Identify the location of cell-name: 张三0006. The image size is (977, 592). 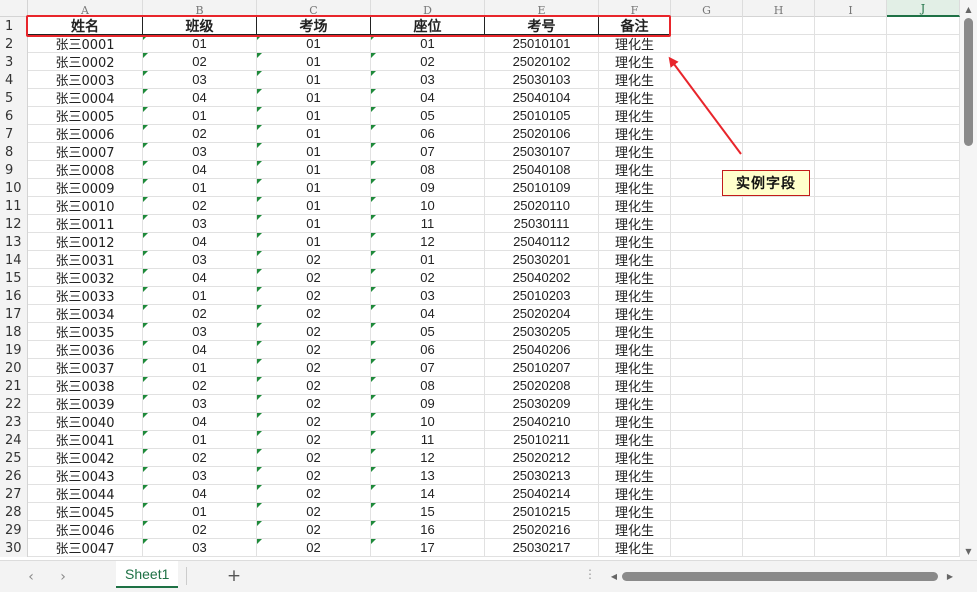
(85, 134).